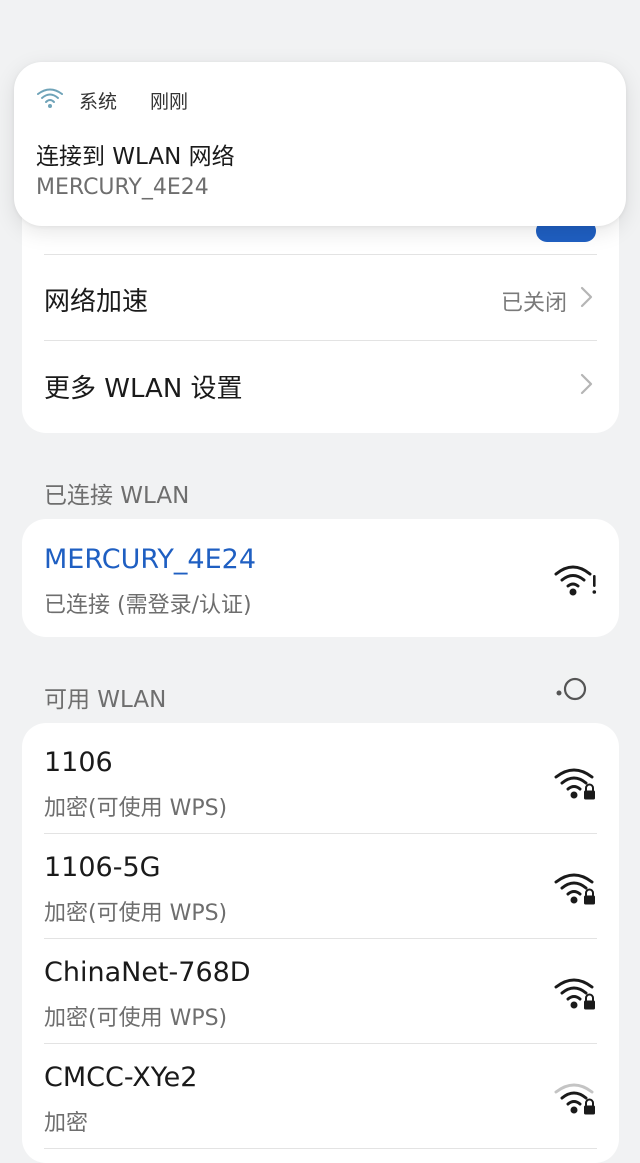 This screenshot has height=1163, width=640. I want to click on network-name: ChinaNet-768D, so click(147, 972).